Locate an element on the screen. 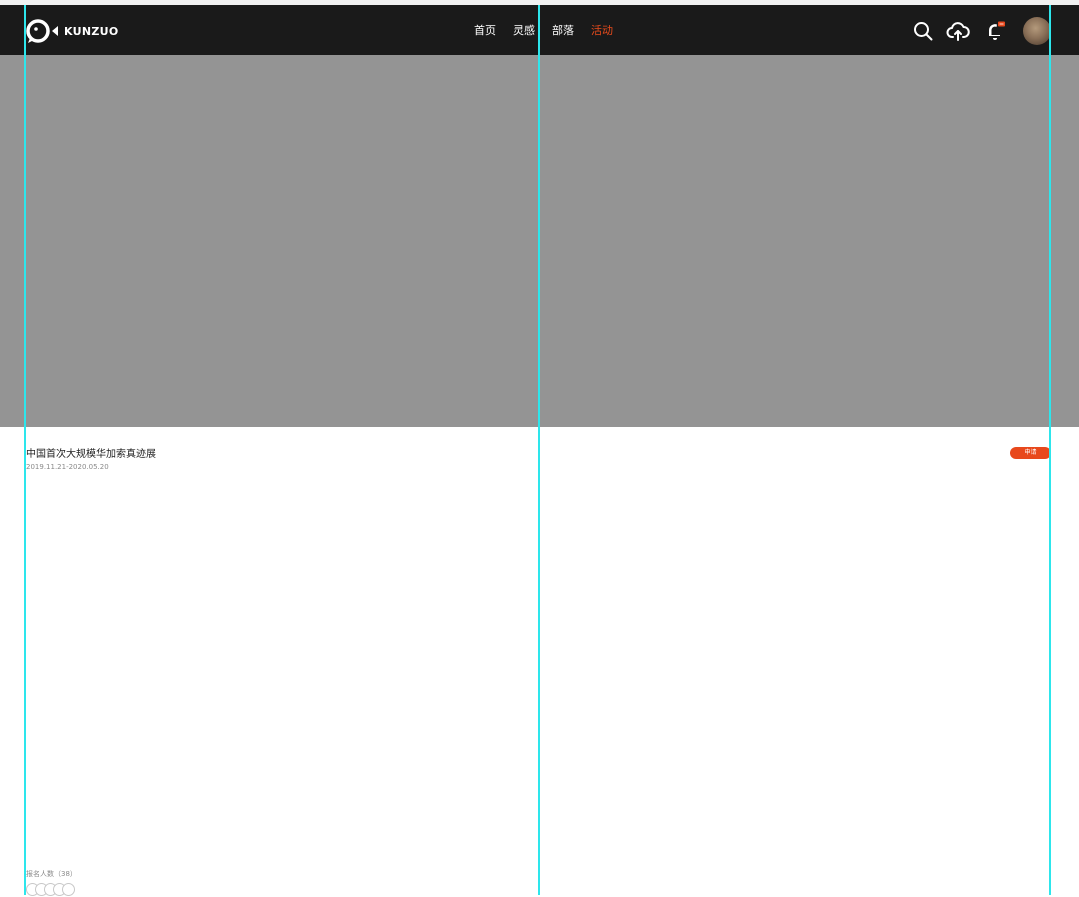 Image resolution: width=1079 pixels, height=897 pixels. search-icon is located at coordinates (923, 31).